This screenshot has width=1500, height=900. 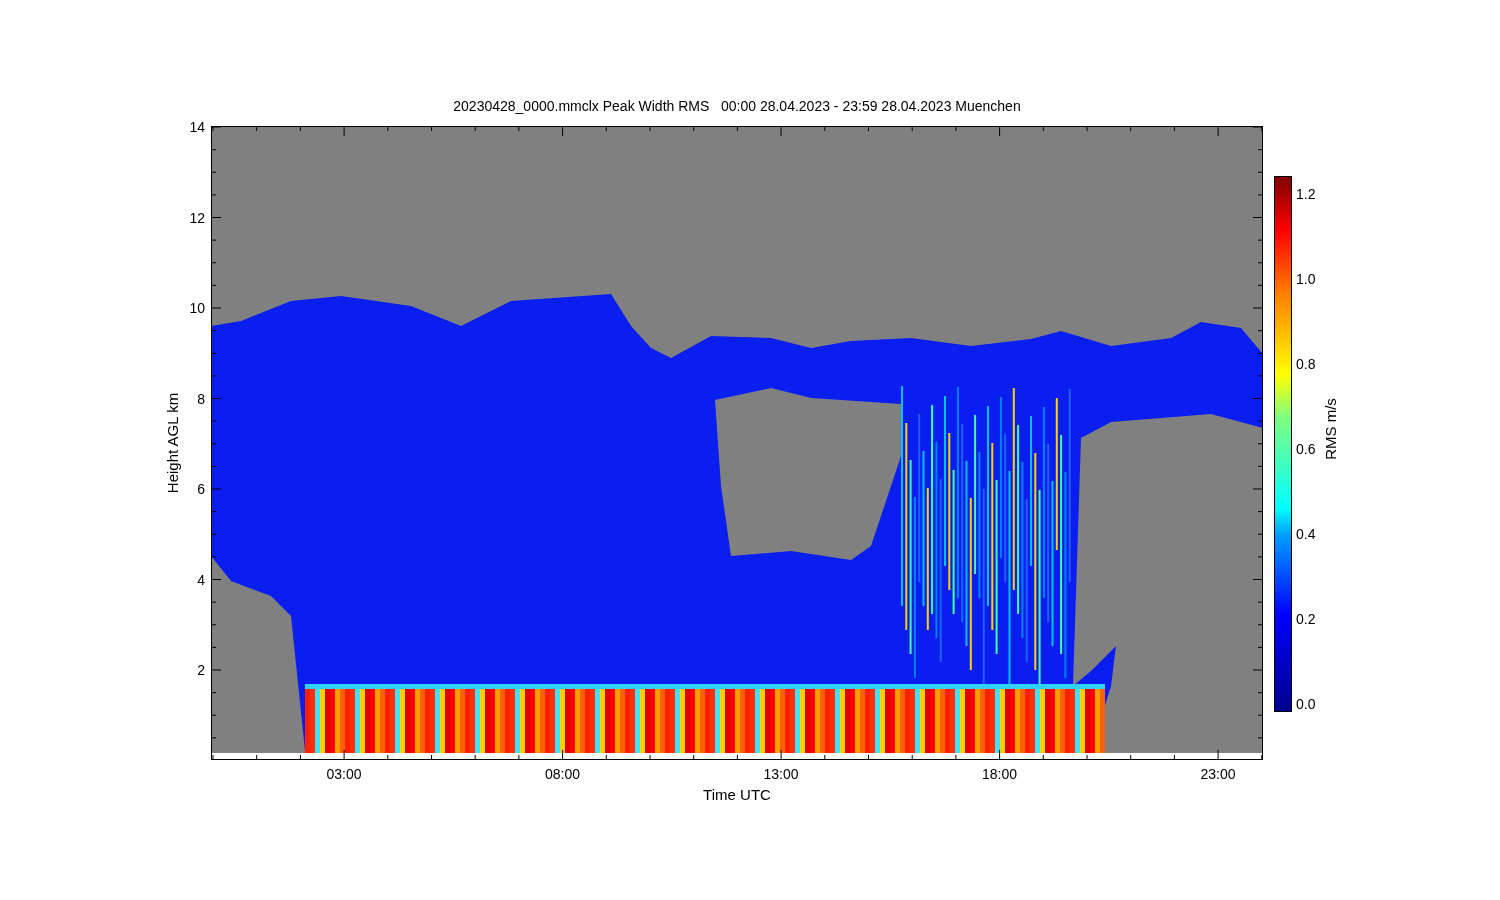 I want to click on x-tick-label: 13:00, so click(x=781, y=774).